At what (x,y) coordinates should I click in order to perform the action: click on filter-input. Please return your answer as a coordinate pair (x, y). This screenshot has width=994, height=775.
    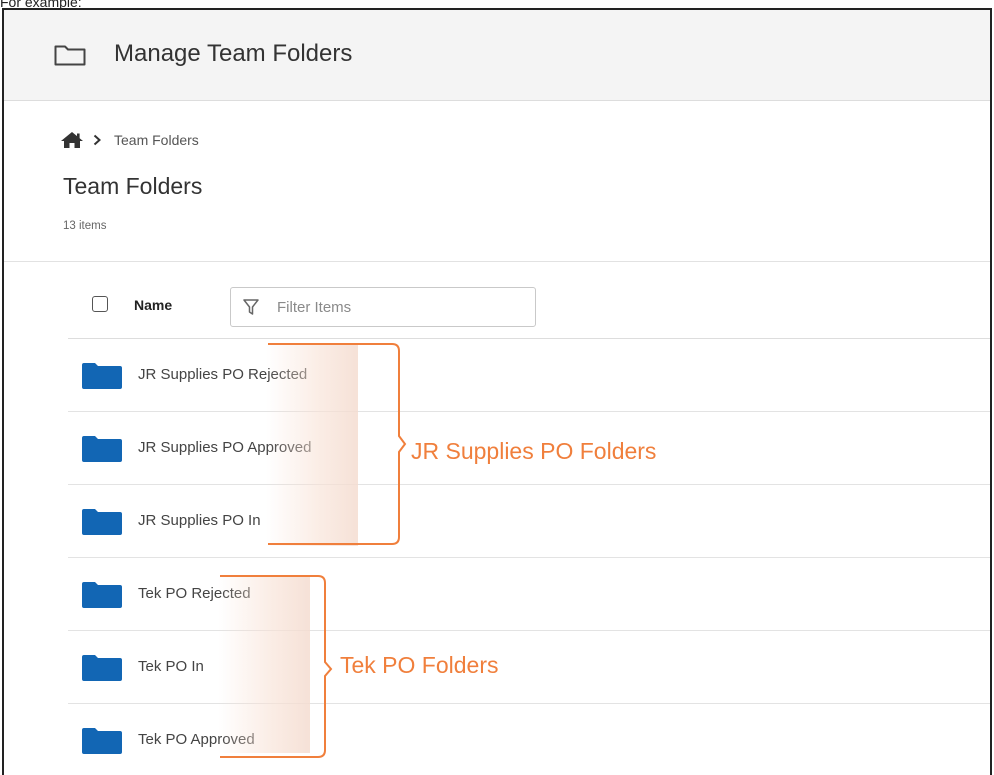
    Looking at the image, I should click on (397, 307).